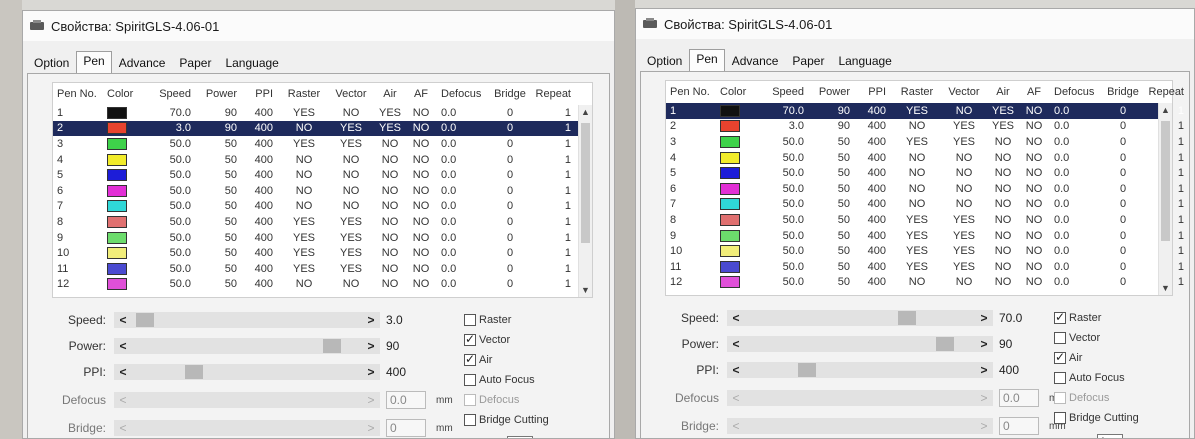 This screenshot has height=439, width=1195. What do you see at coordinates (1109, 436) in the screenshot?
I see `repeat-input: 1` at bounding box center [1109, 436].